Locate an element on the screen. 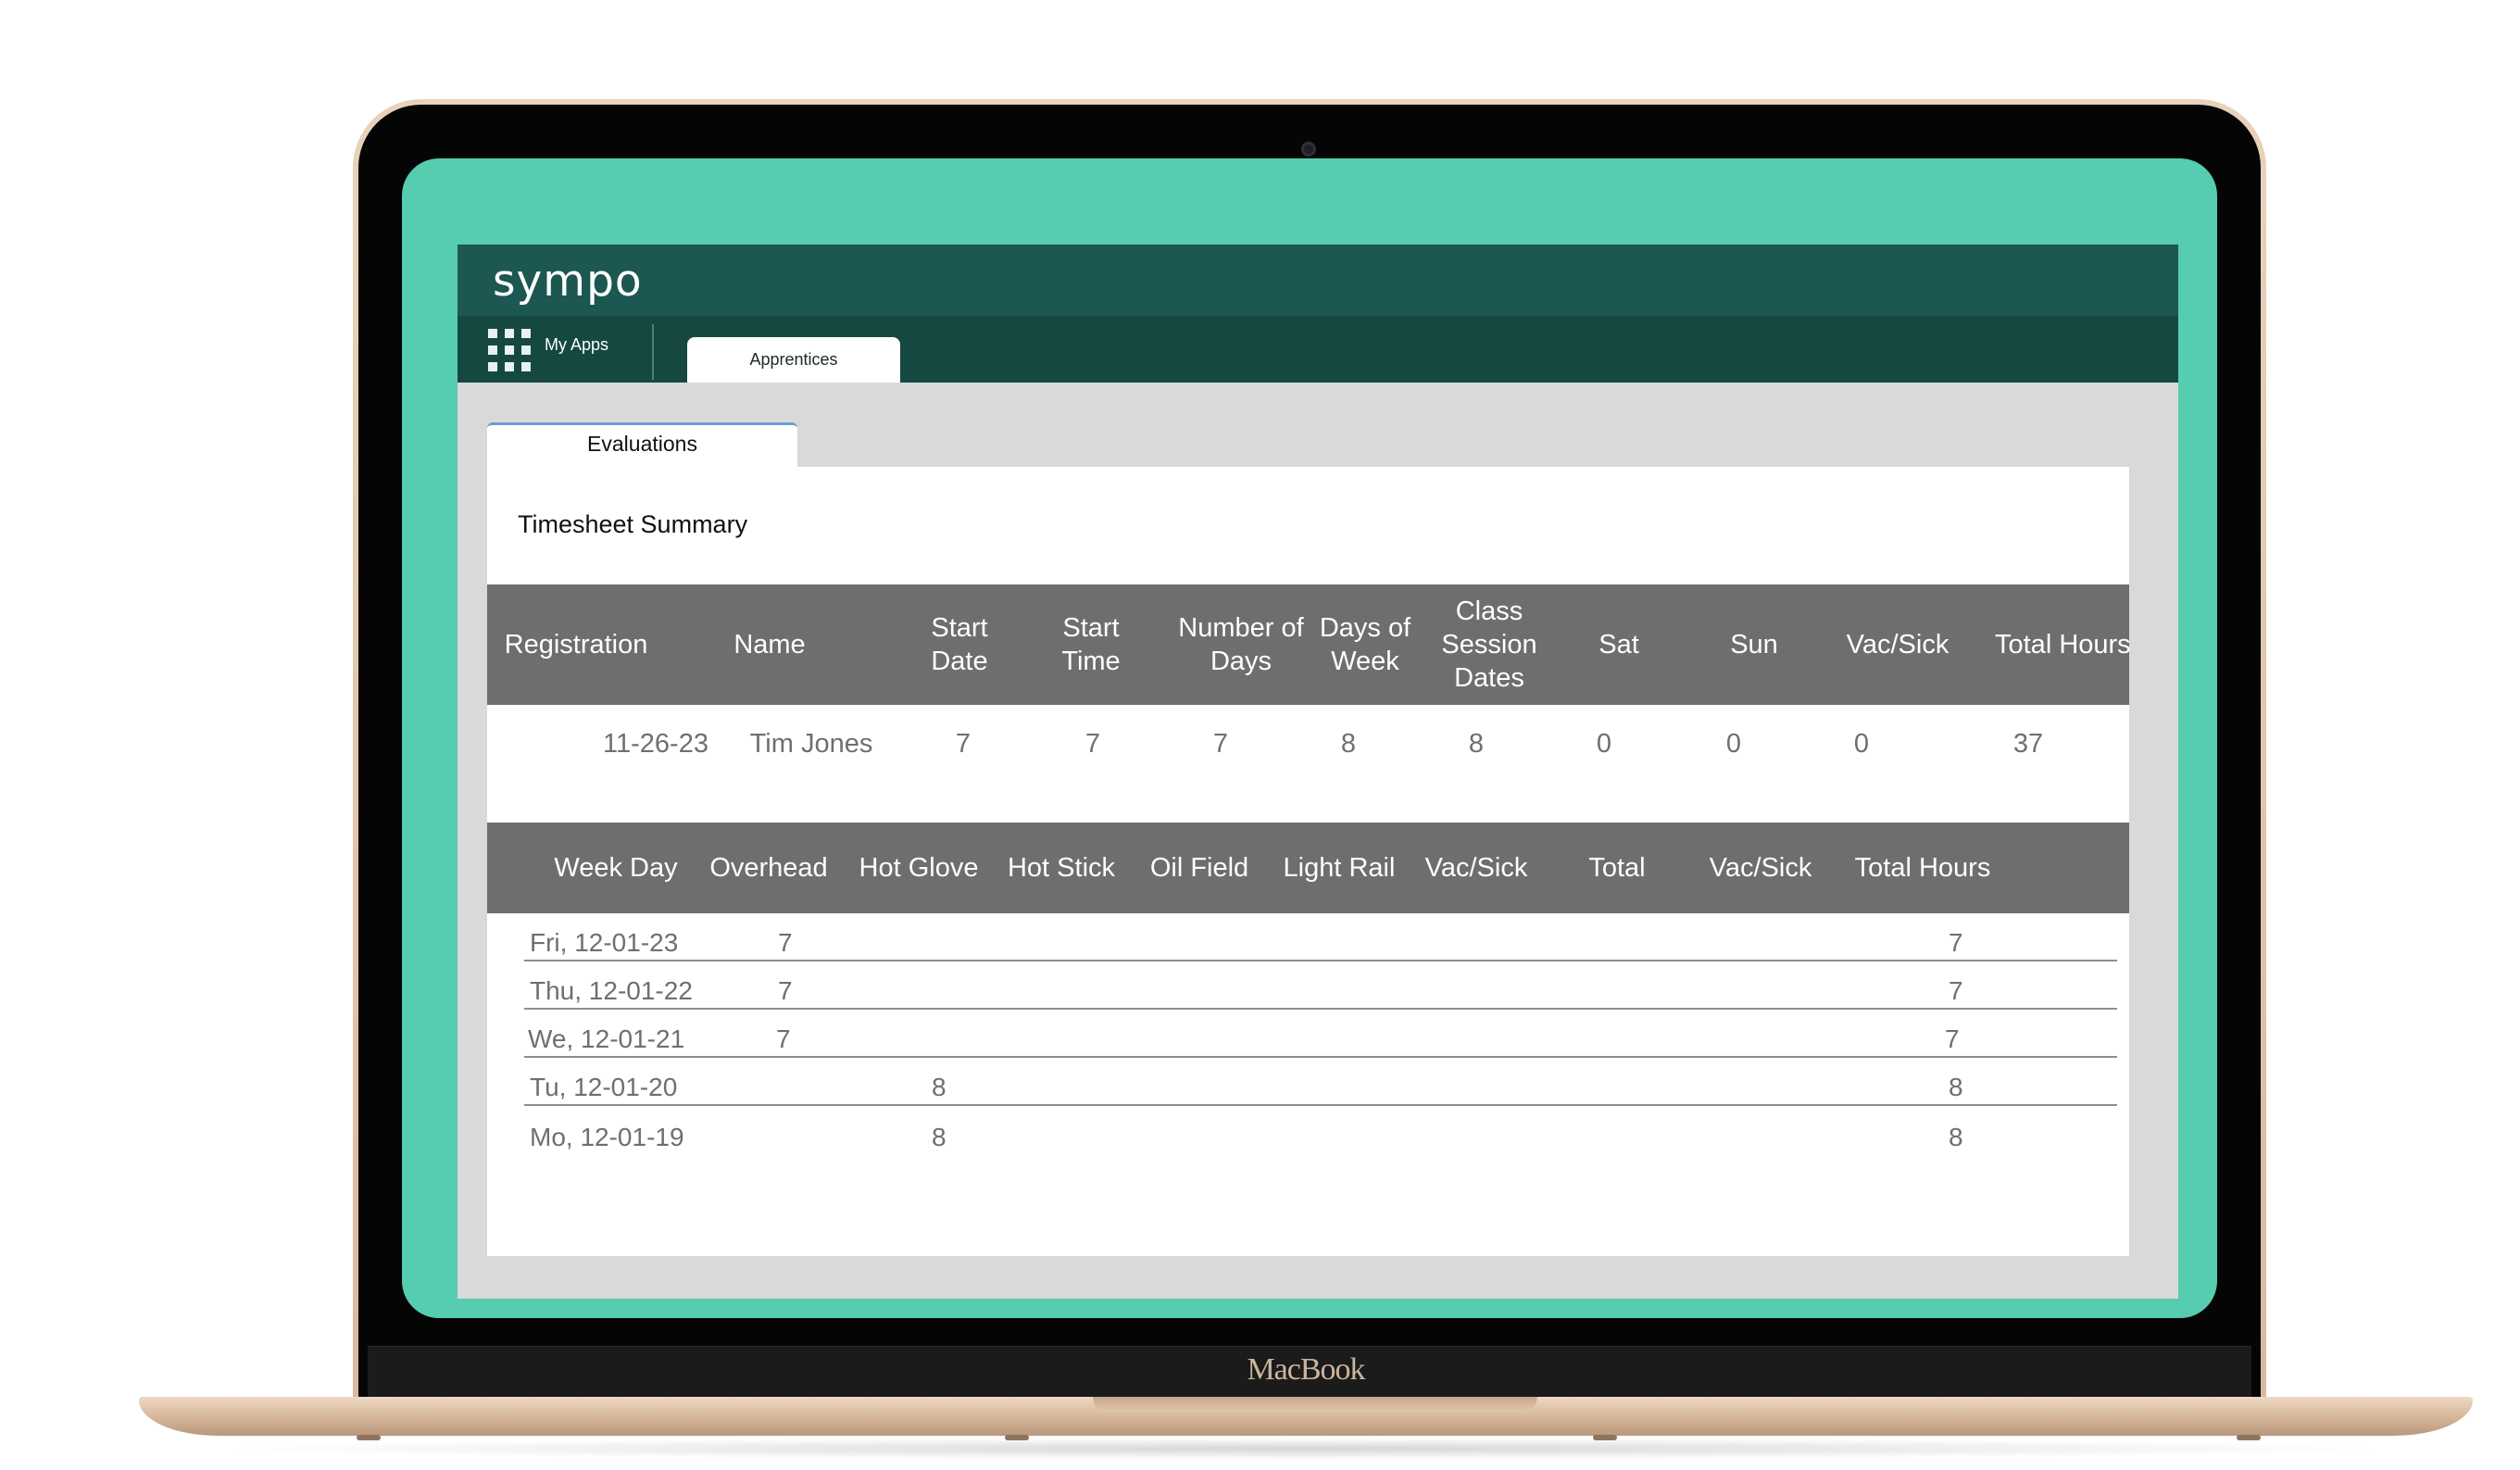  laptop-hinge-notch is located at coordinates (1315, 1404).